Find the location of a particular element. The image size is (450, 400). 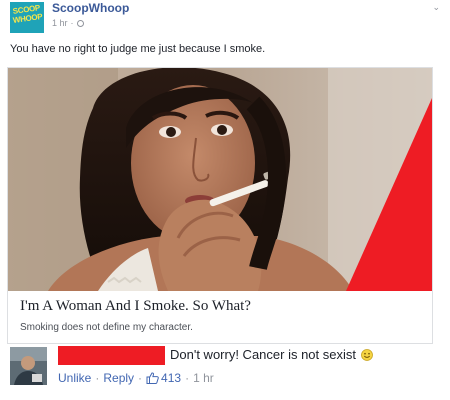

post-timestamp: 1 hr is located at coordinates (60, 23).